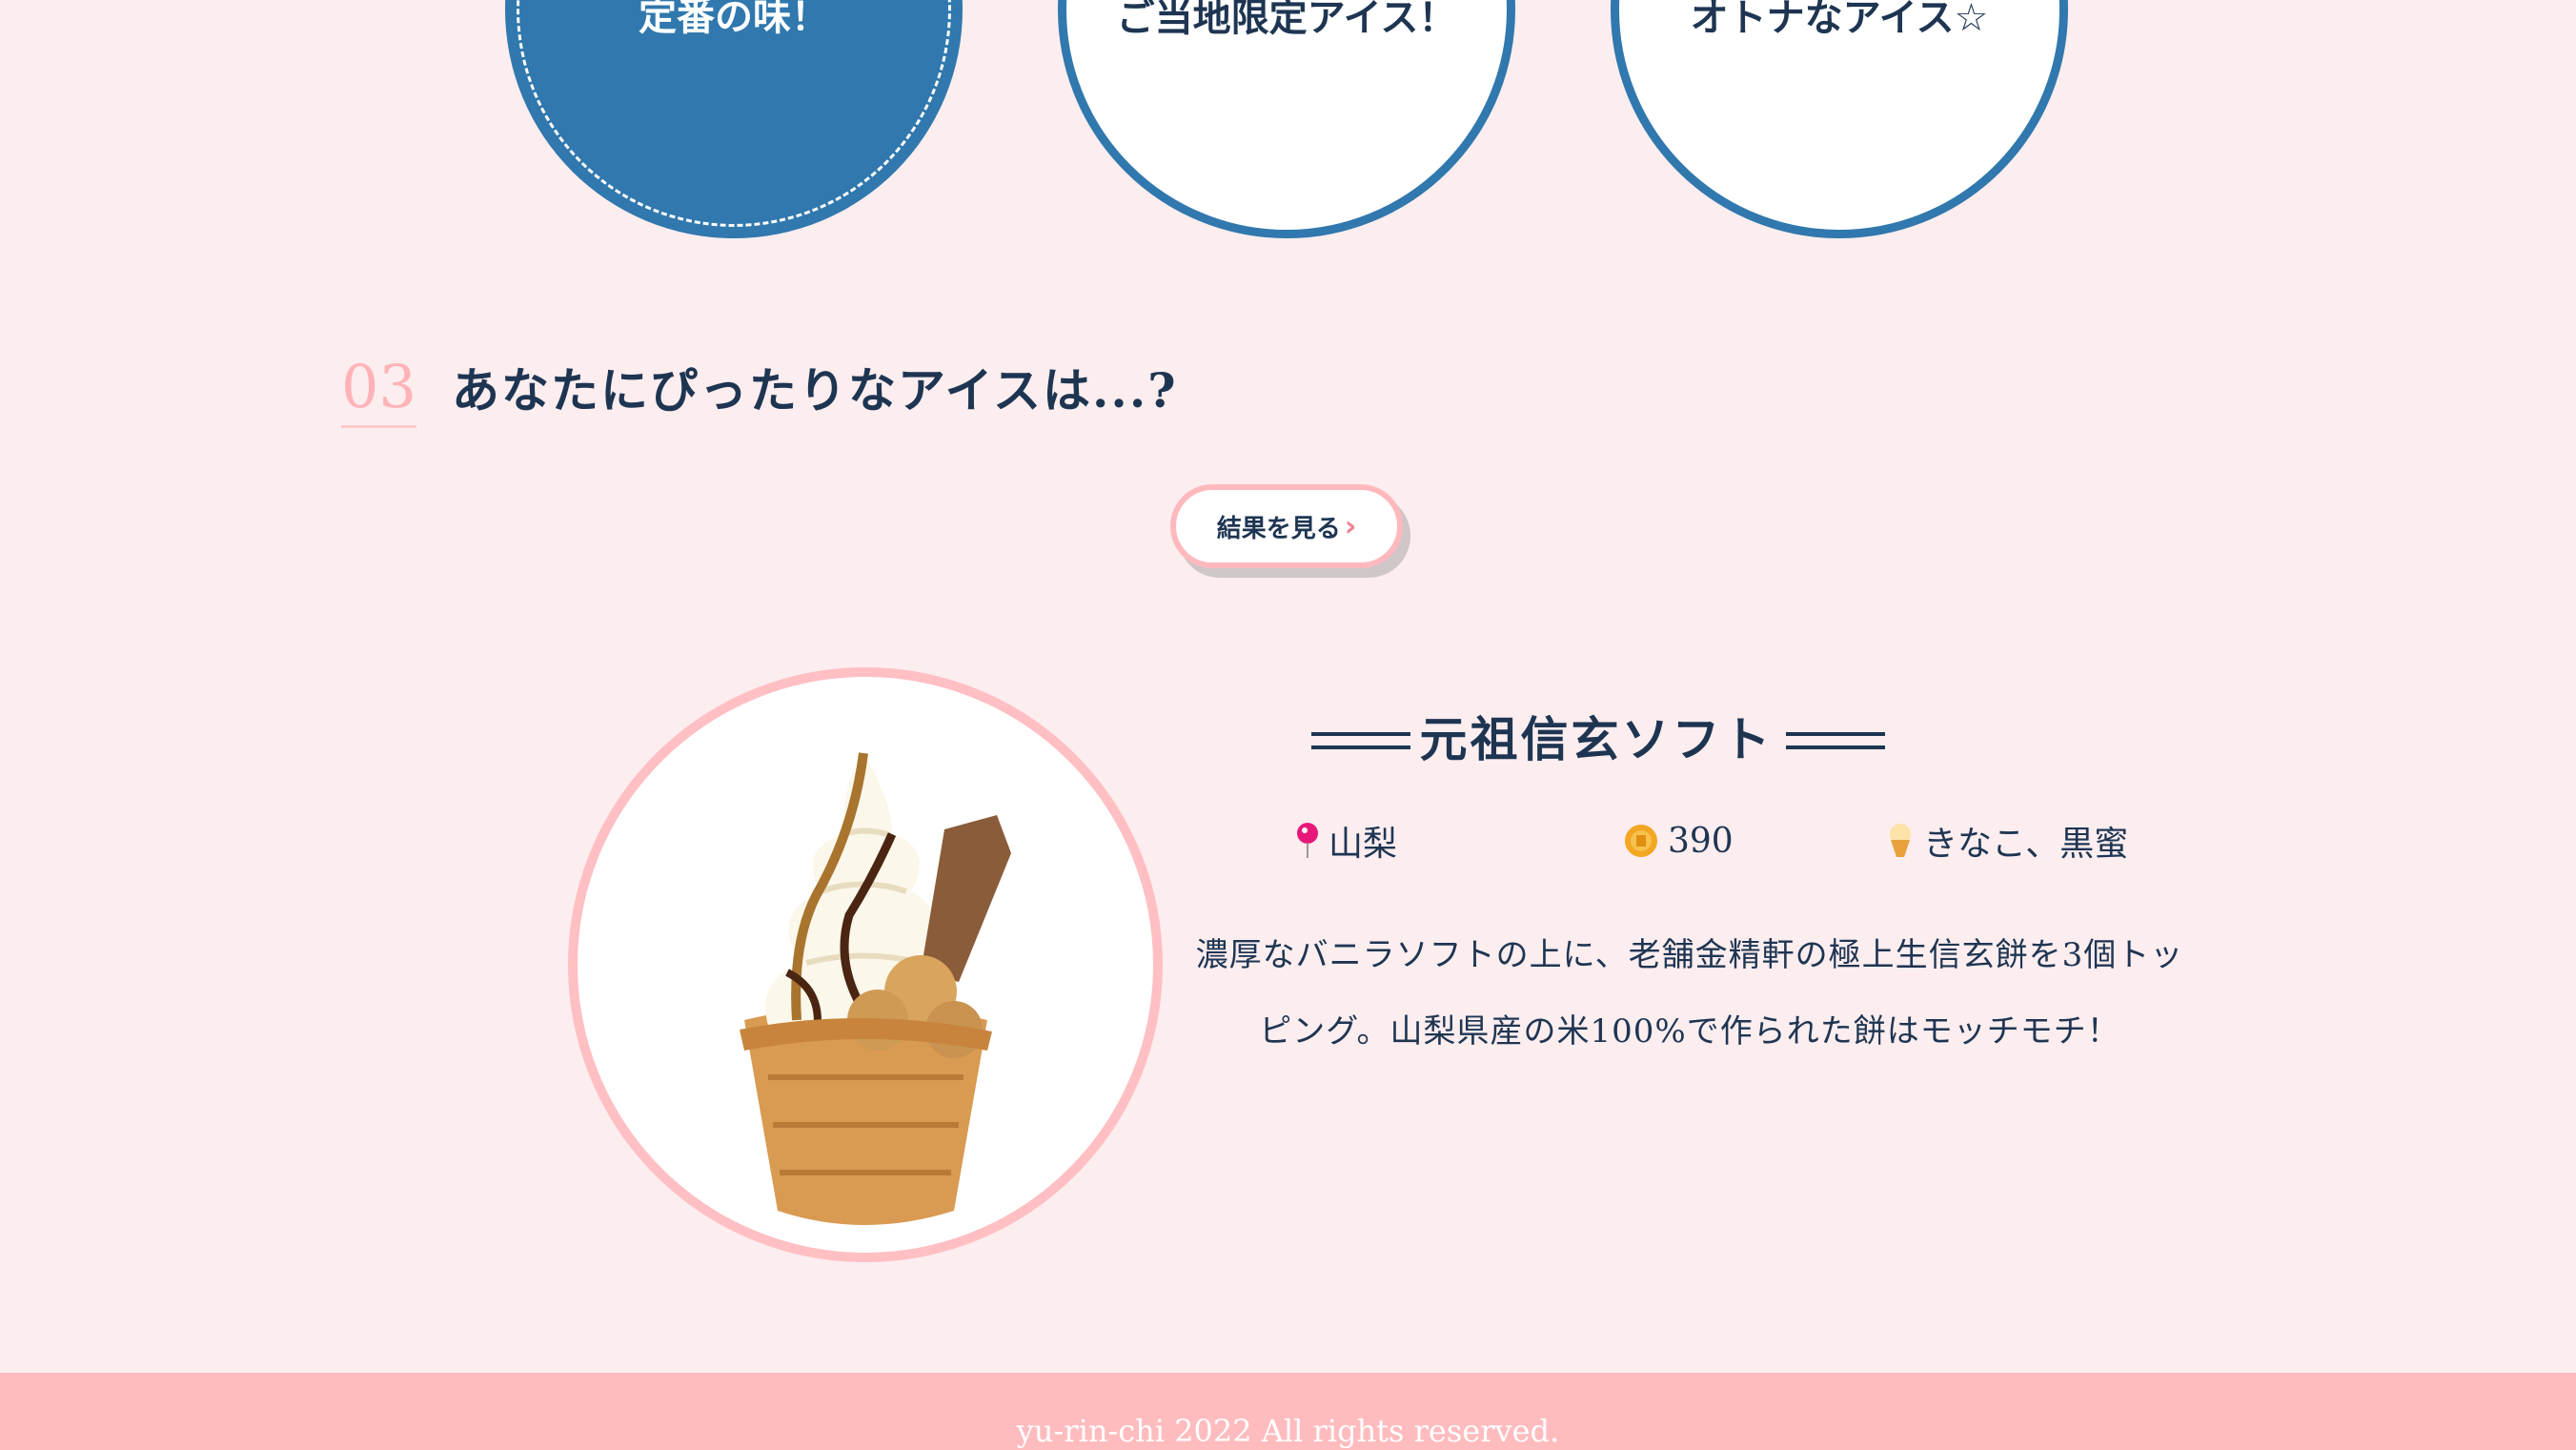  What do you see at coordinates (1288, 1411) in the screenshot?
I see `footer: yu-rin-chi 2022 All rights reserved.` at bounding box center [1288, 1411].